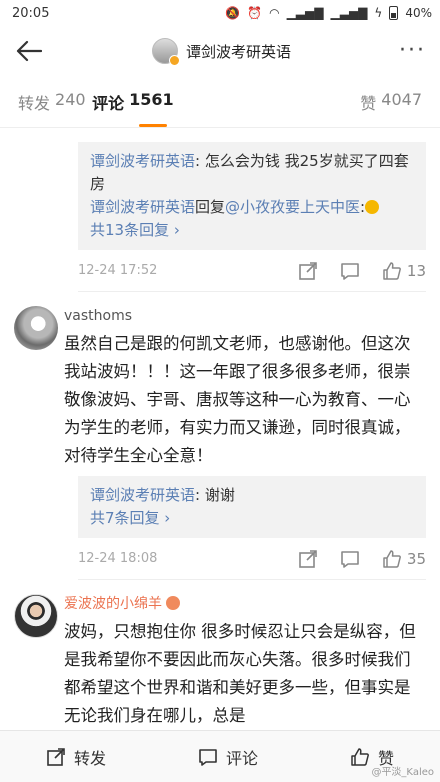 This screenshot has width=440, height=782. I want to click on tab-label: 赞, so click(368, 103).